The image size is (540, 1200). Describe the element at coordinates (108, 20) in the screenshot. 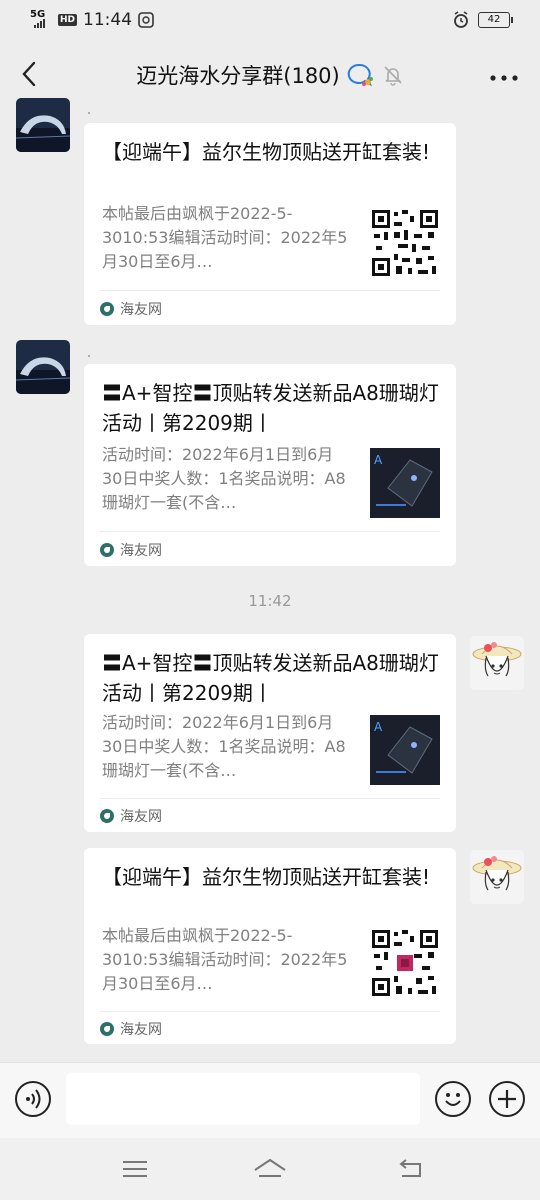

I see `status-time: 11:44` at that location.